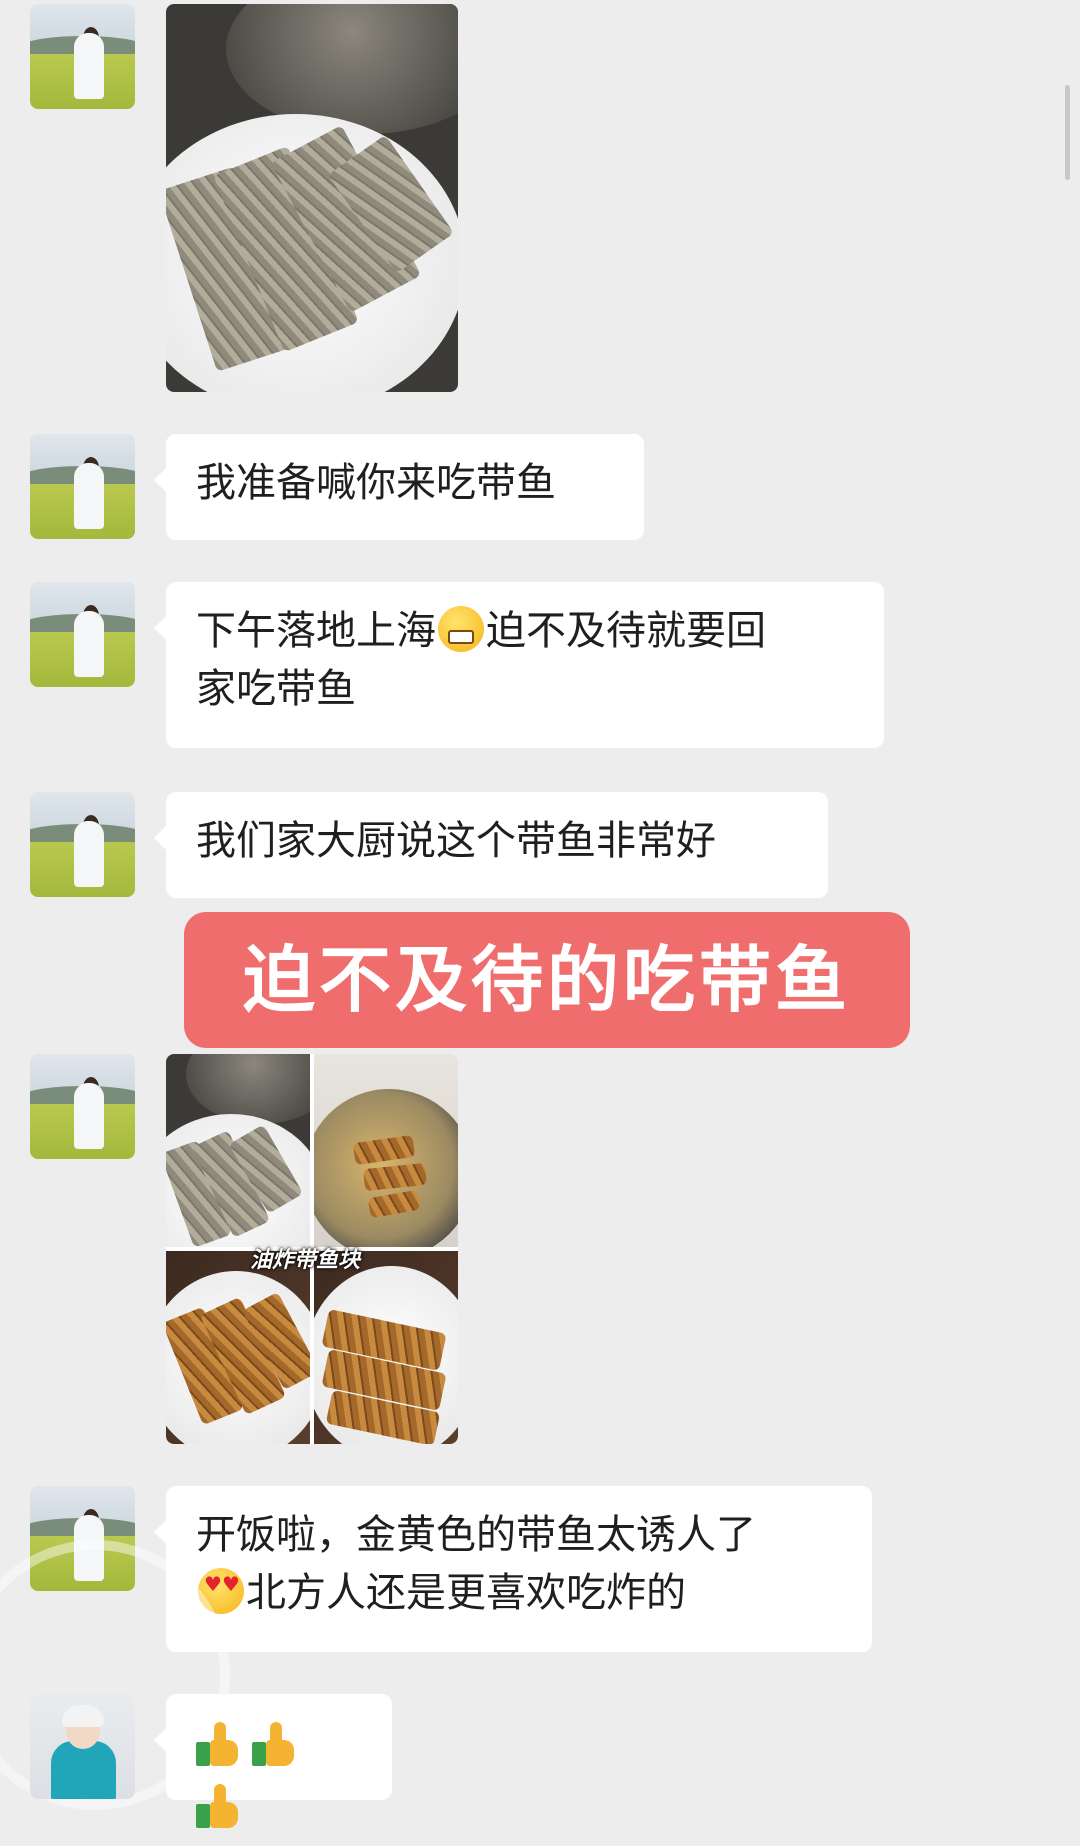  Describe the element at coordinates (456, 841) in the screenshot. I see `message-text: 我们家大厨说这个带鱼非常好` at that location.